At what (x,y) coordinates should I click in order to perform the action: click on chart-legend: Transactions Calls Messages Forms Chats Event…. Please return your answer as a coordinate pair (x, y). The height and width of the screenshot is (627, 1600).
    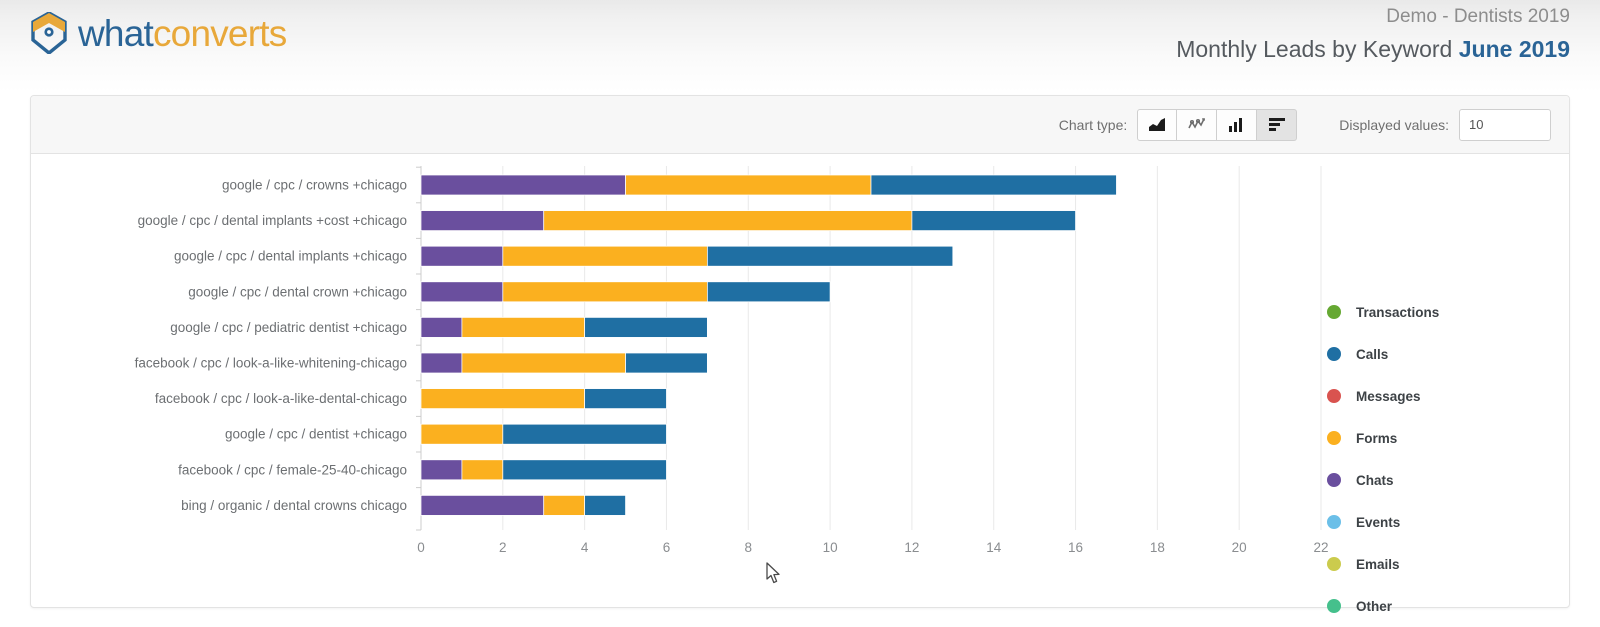
    Looking at the image, I should click on (1442, 459).